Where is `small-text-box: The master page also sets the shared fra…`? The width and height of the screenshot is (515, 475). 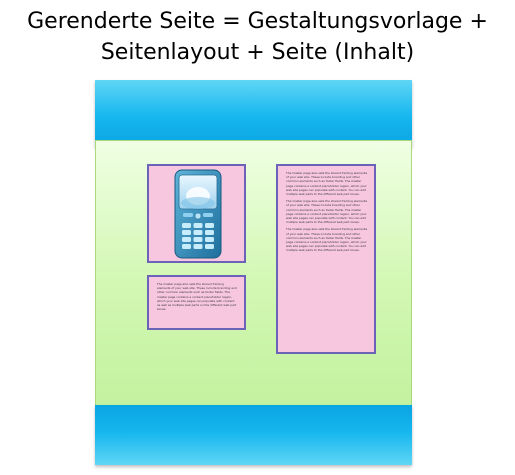 small-text-box: The master page also sets the shared fra… is located at coordinates (196, 302).